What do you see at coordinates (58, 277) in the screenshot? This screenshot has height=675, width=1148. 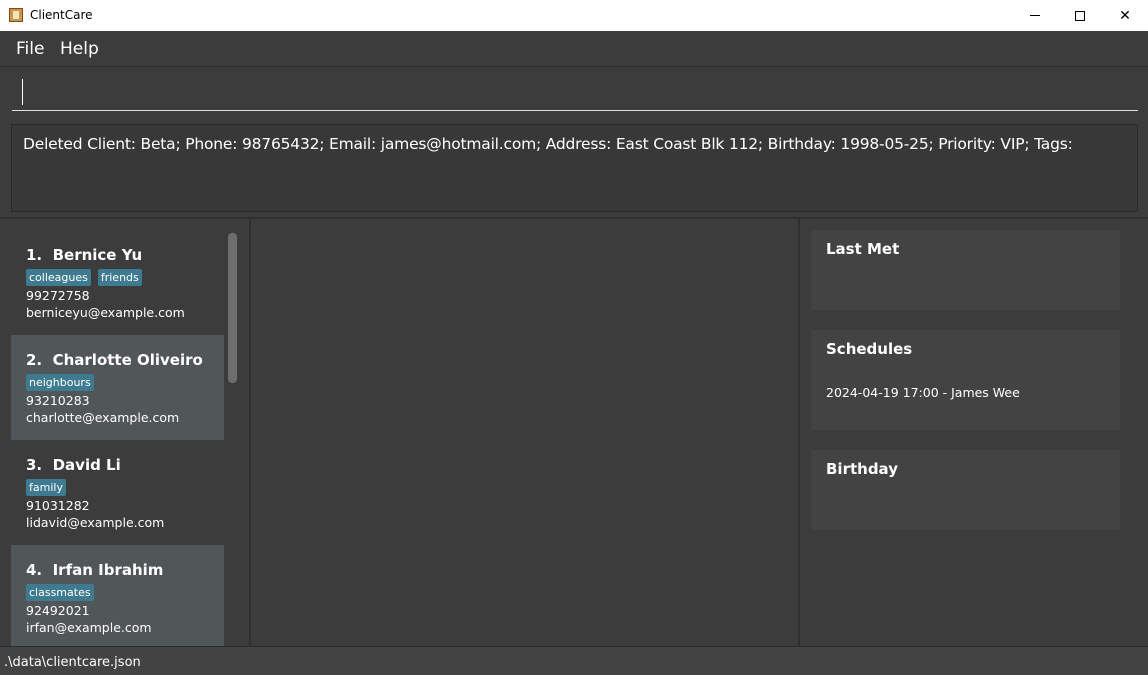 I see `tag-badge: colleagues` at bounding box center [58, 277].